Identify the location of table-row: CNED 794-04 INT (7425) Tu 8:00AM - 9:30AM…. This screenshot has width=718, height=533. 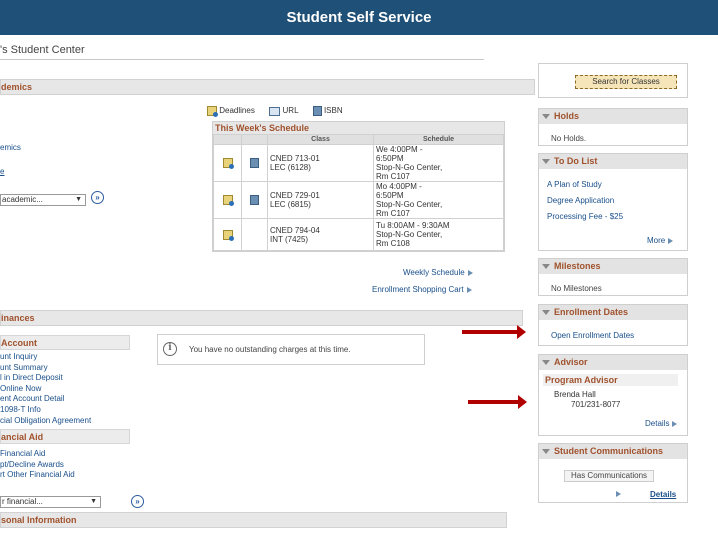
(358, 234).